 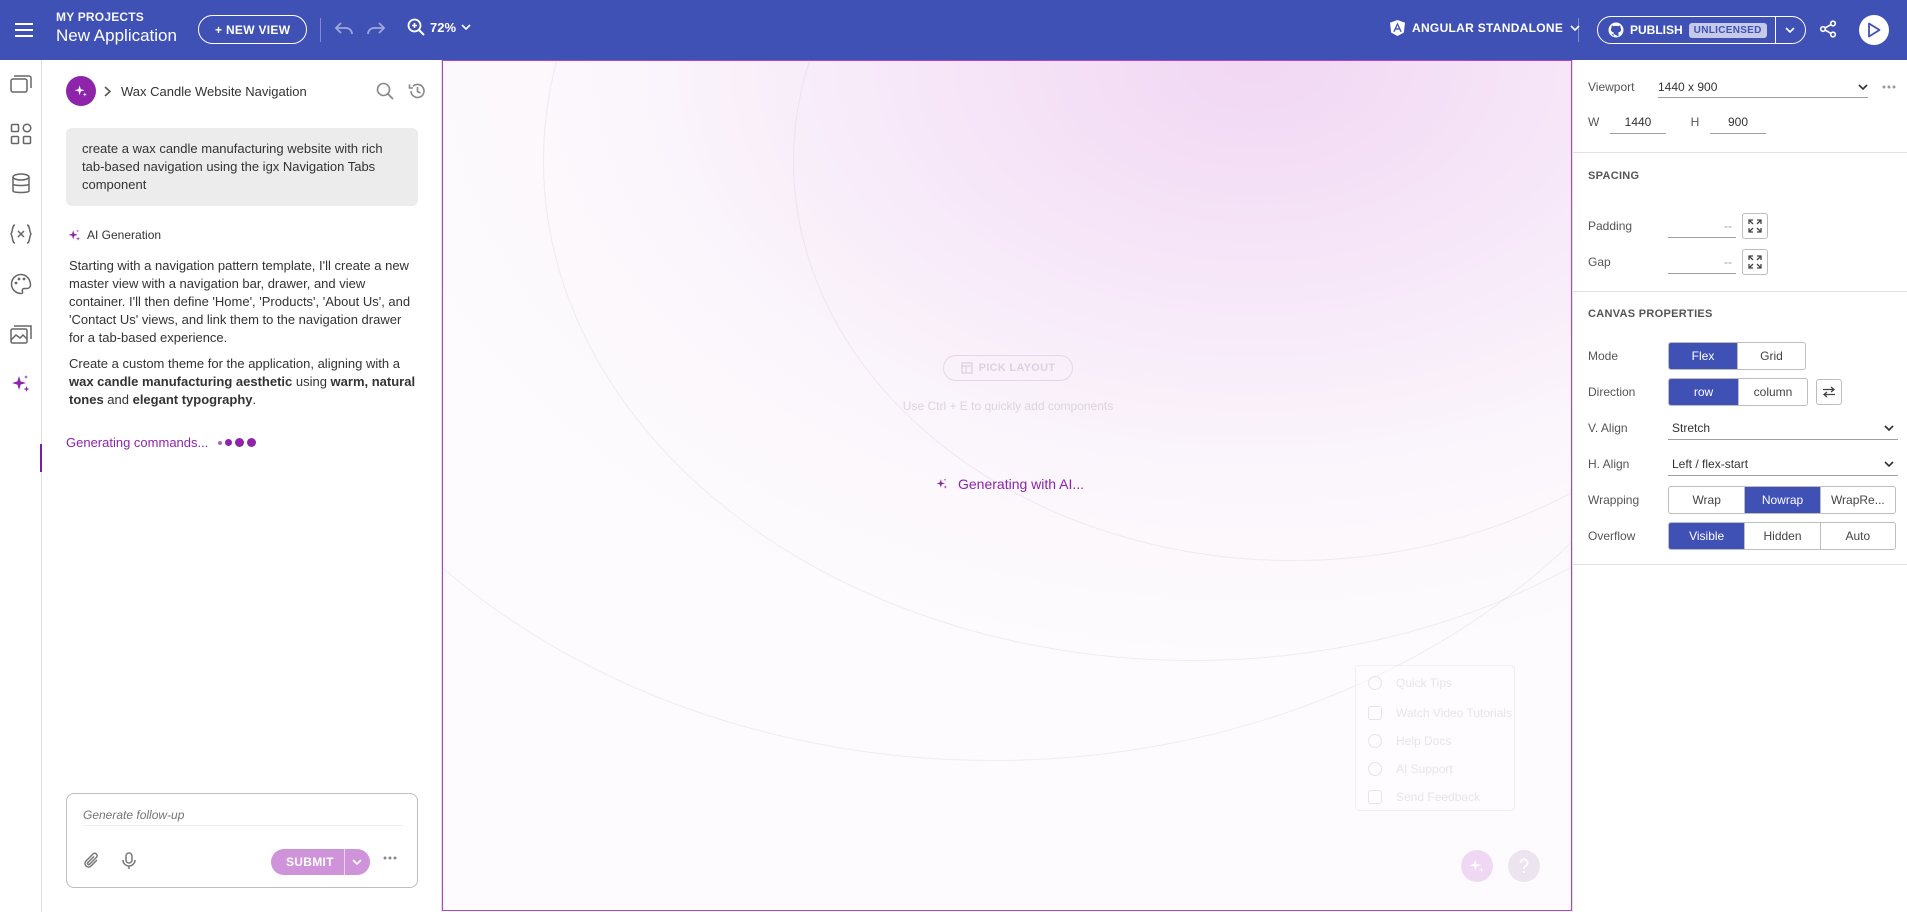 I want to click on reverse-direction-button, so click(x=1829, y=392).